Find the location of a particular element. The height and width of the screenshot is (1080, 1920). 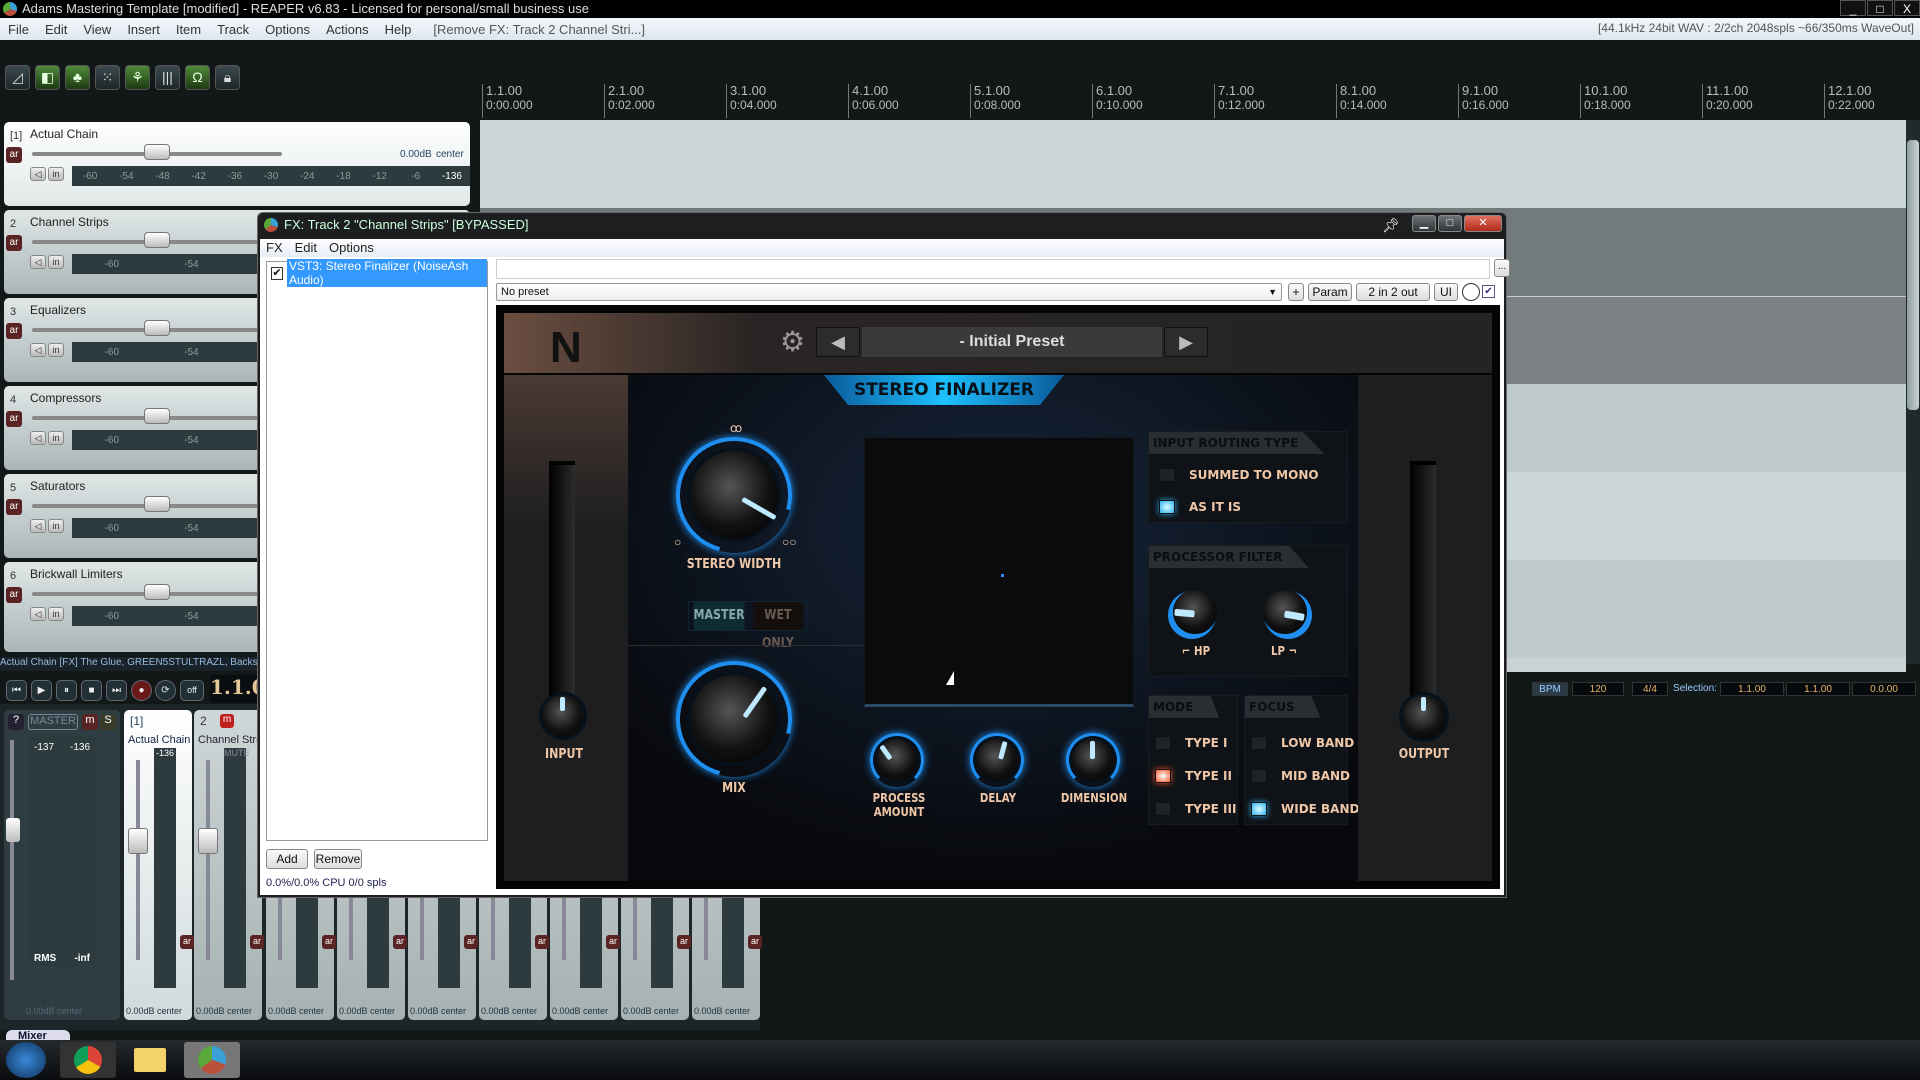

io-routing-button: 2 in 2 out is located at coordinates (1393, 292).